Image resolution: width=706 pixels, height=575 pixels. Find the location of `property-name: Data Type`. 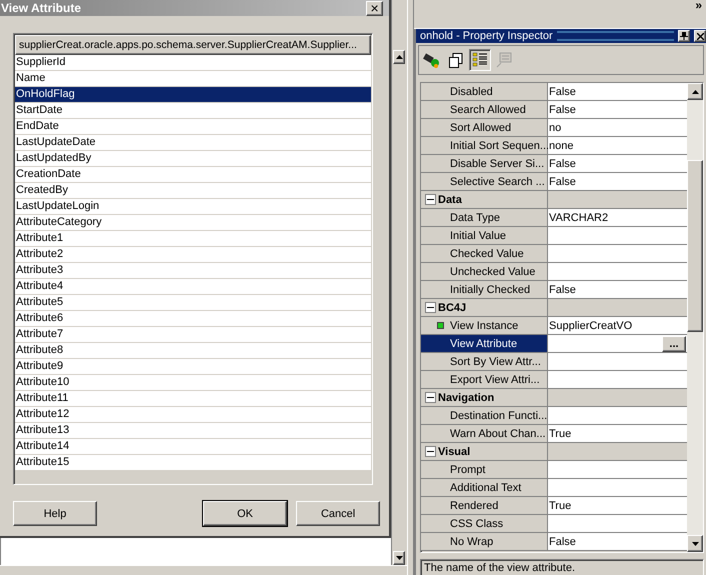

property-name: Data Type is located at coordinates (484, 217).